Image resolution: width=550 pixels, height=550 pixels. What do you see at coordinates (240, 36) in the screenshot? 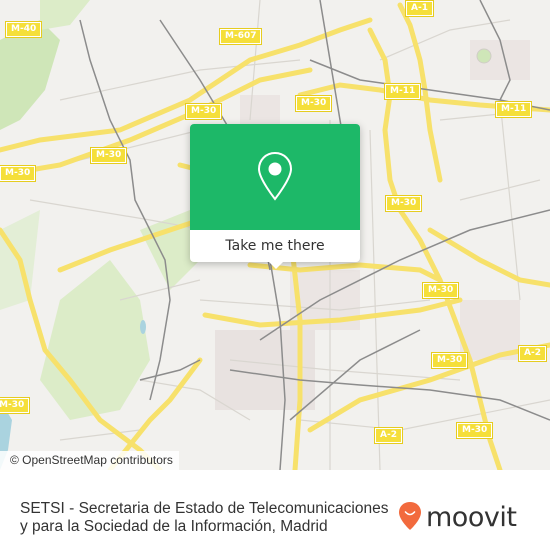
I see `road-label-m607: M-607` at bounding box center [240, 36].